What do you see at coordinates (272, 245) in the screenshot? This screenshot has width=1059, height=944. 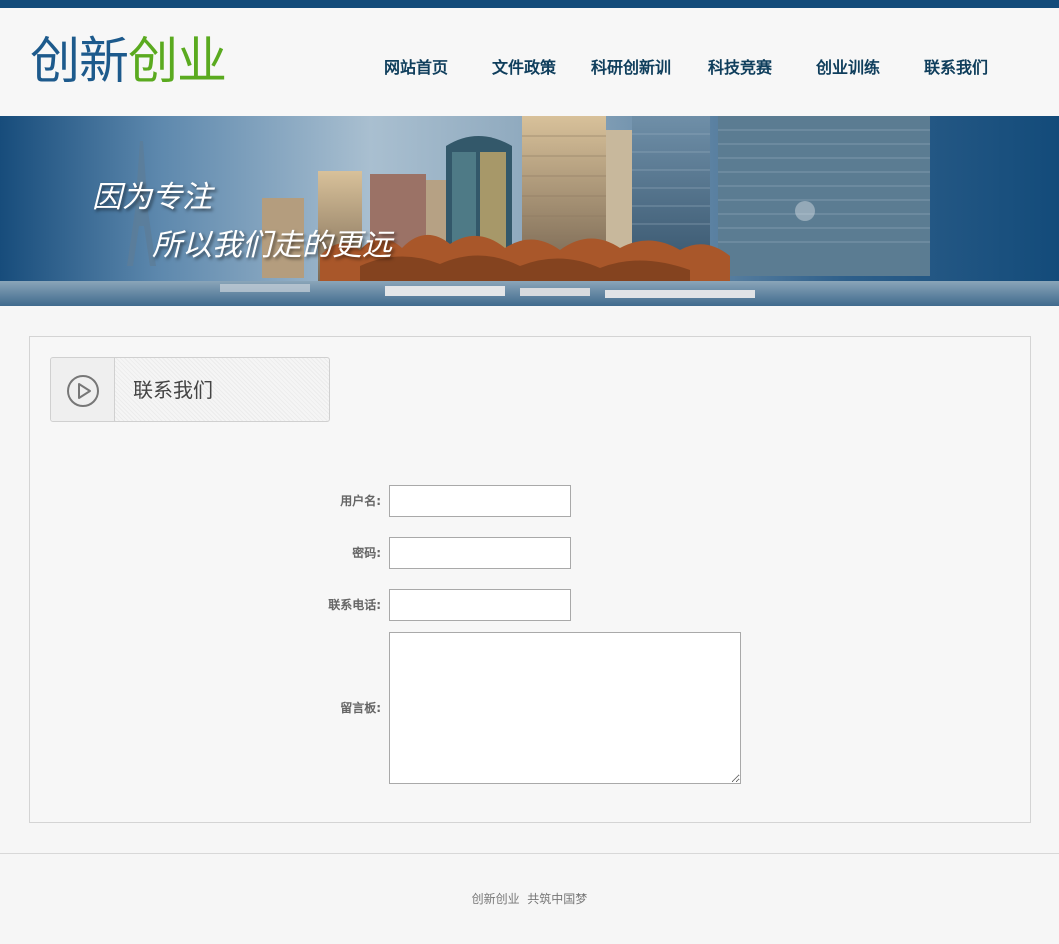 I see `banner-slogan-line-2: 所以我们走的更远` at bounding box center [272, 245].